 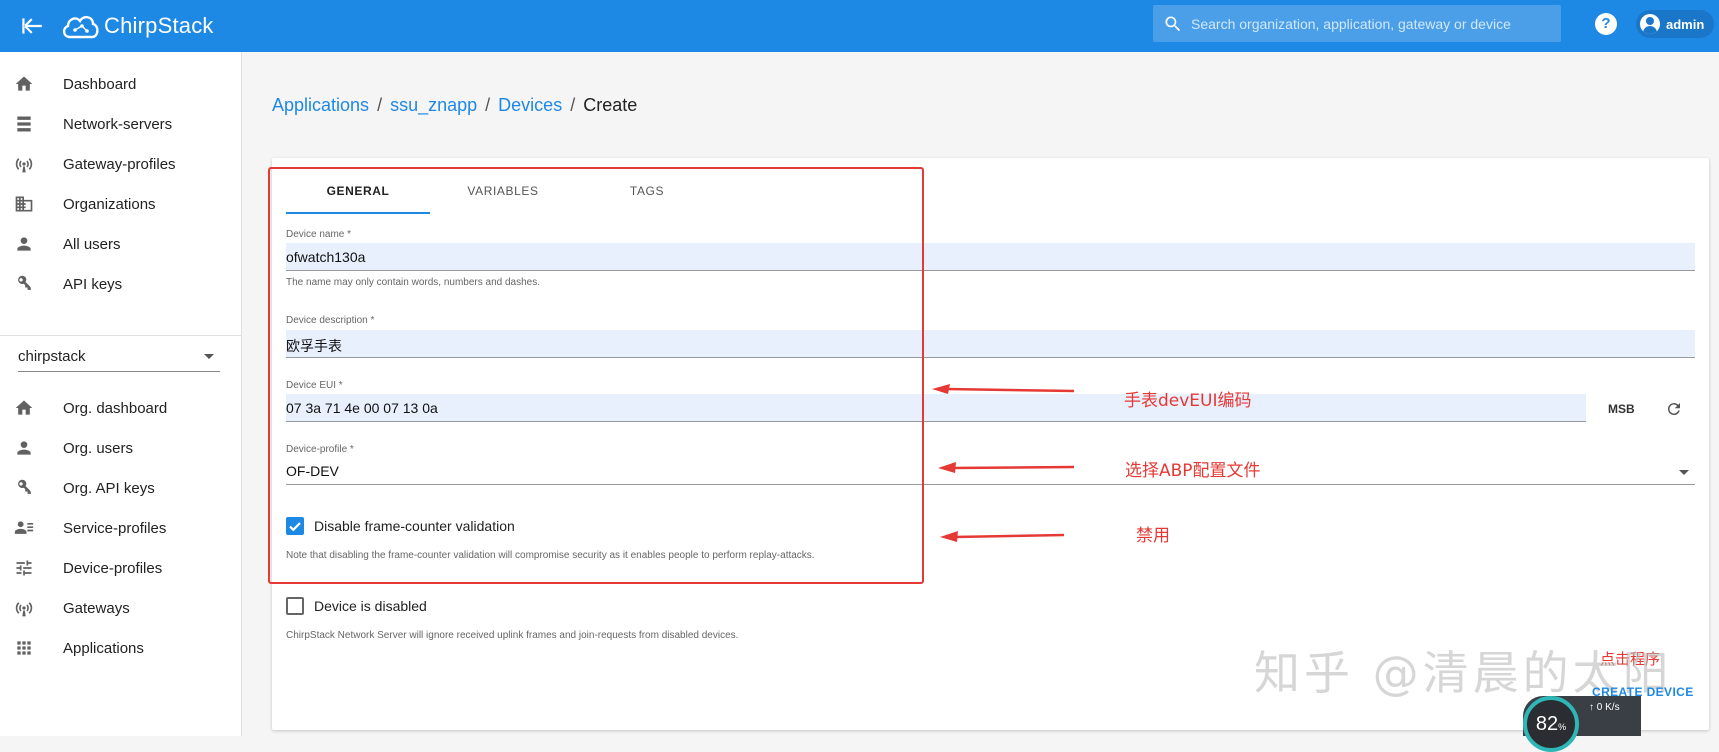 What do you see at coordinates (103, 648) in the screenshot?
I see `sidebar-item-label: Applications` at bounding box center [103, 648].